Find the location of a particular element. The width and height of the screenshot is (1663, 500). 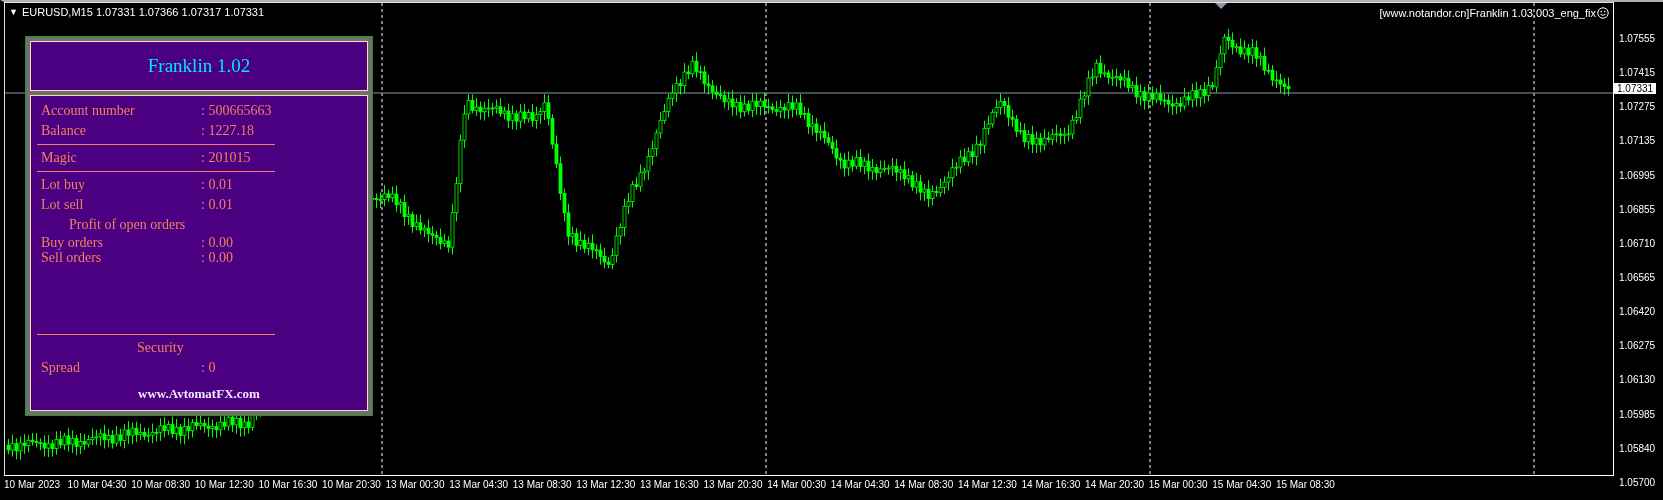

website-link: www.AvtomatFX.com is located at coordinates (199, 394).